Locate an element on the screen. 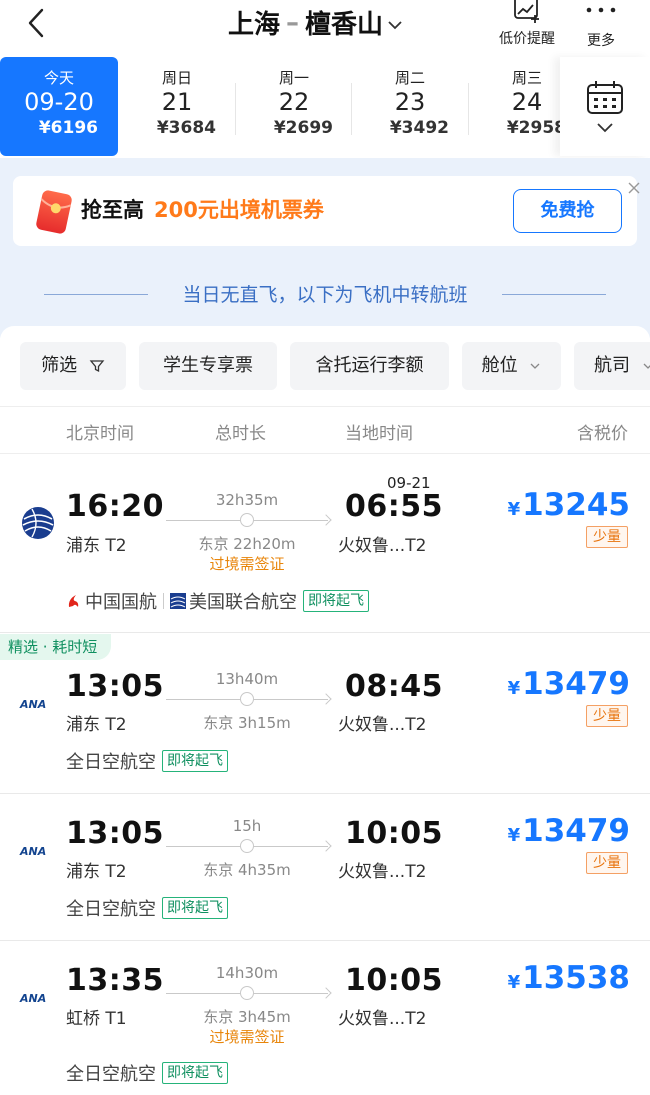 This screenshot has height=1095, width=650. promo-text: 抢至高 200元出境机票券 is located at coordinates (202, 209).